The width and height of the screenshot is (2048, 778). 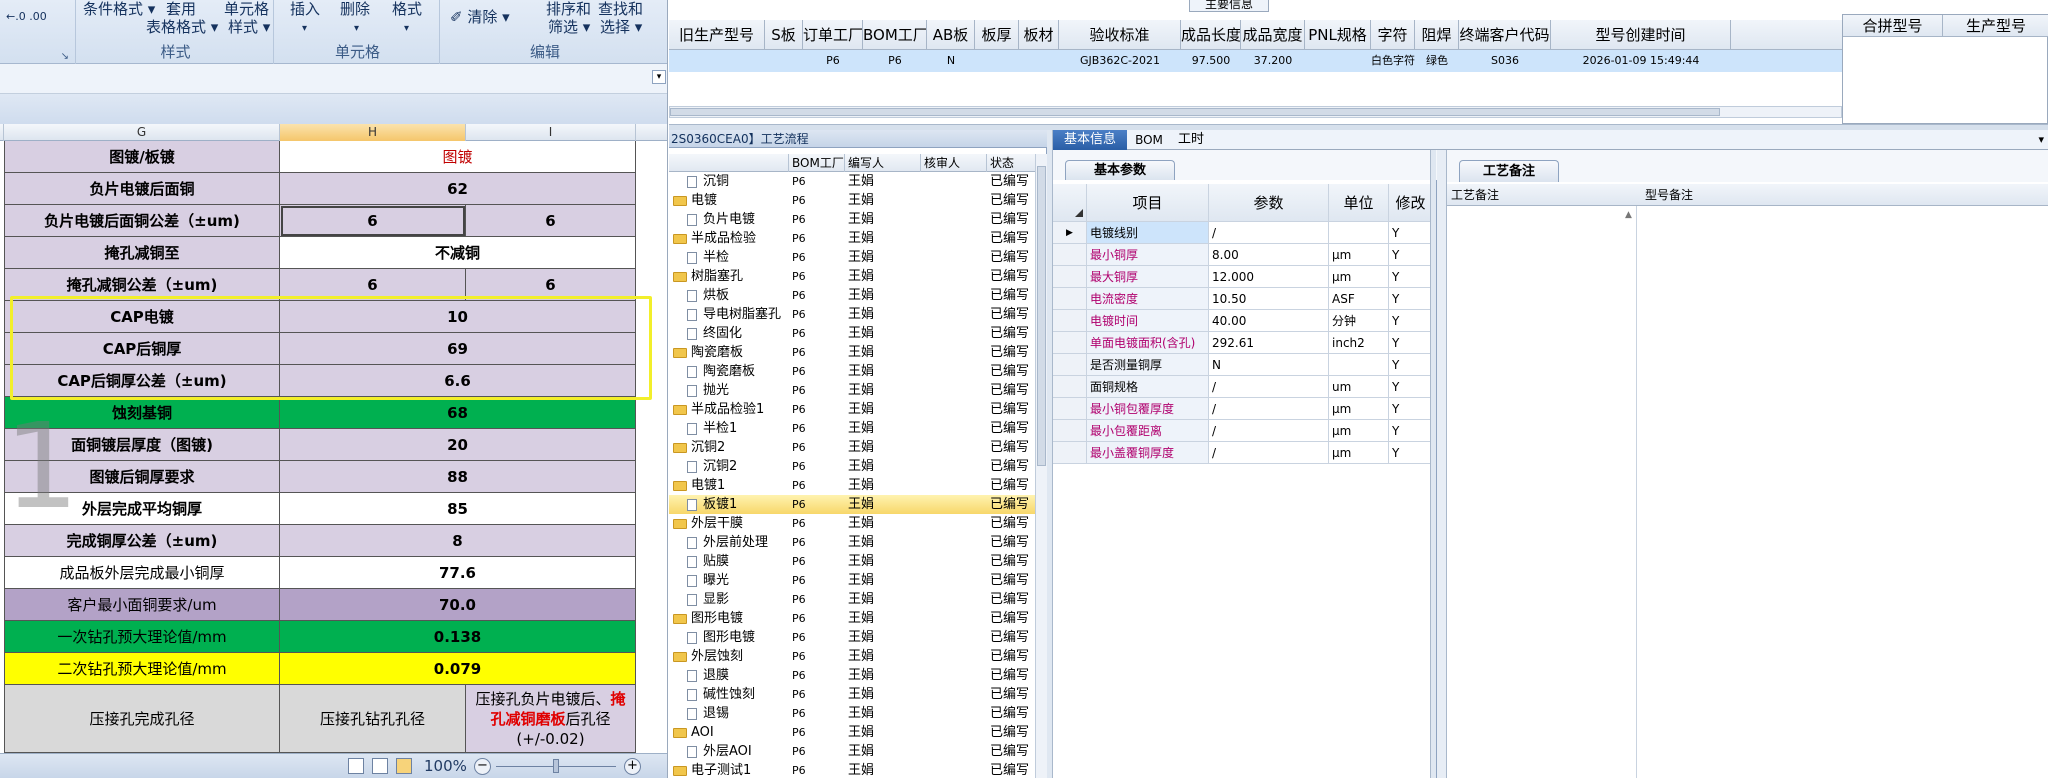 I want to click on sort-filter-button: 排序和, so click(x=568, y=9).